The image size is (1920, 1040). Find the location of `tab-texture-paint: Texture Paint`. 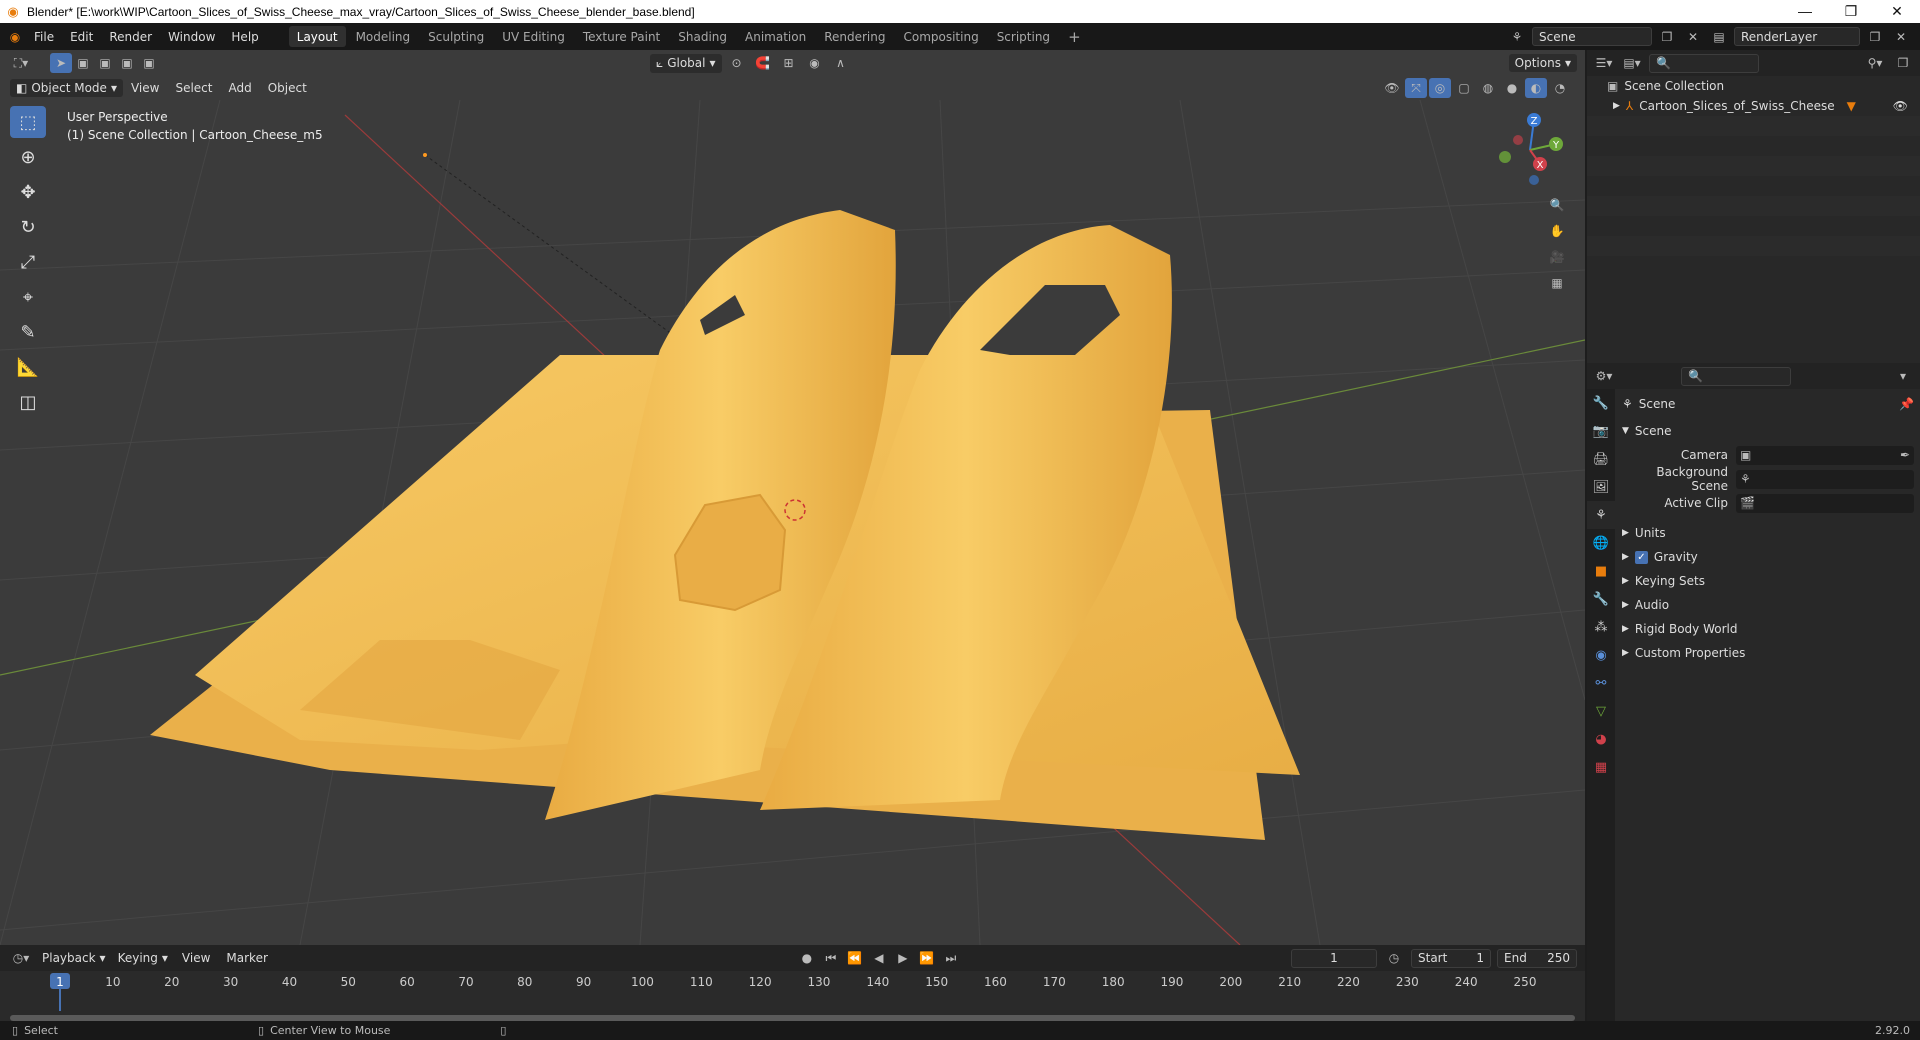

tab-texture-paint: Texture Paint is located at coordinates (621, 36).